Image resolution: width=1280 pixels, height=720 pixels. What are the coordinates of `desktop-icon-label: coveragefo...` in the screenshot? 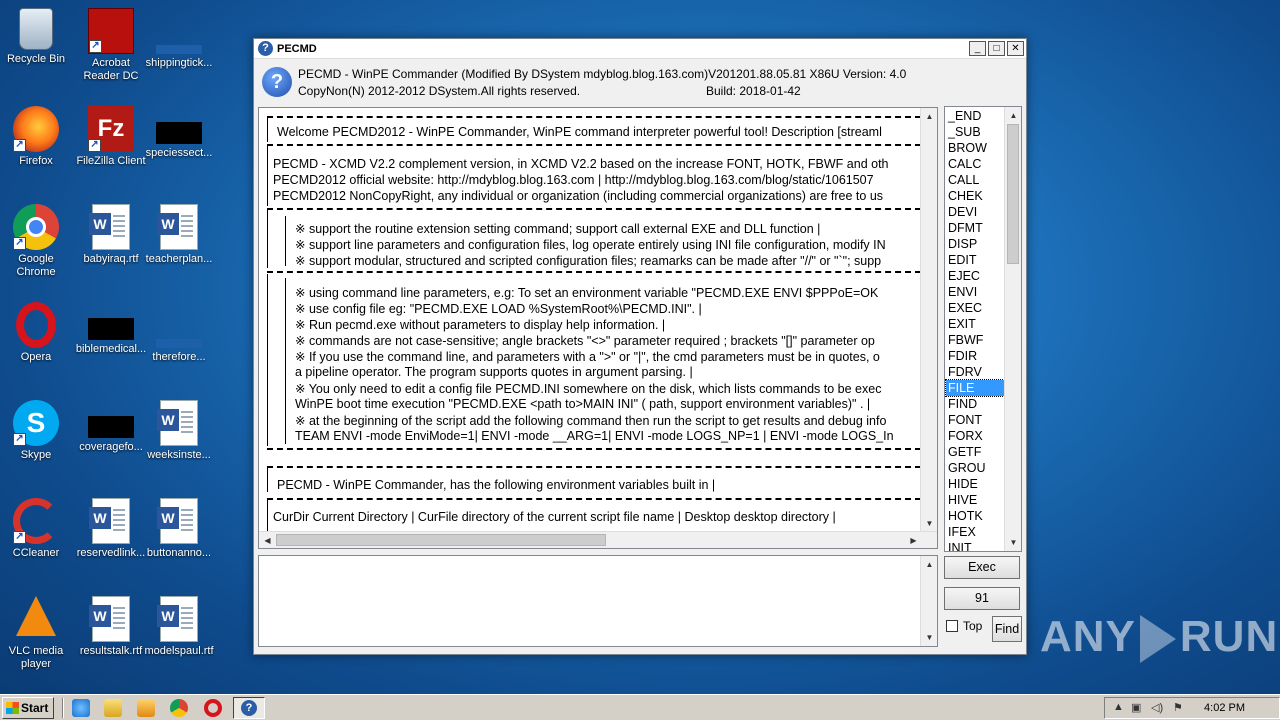 It's located at (111, 447).